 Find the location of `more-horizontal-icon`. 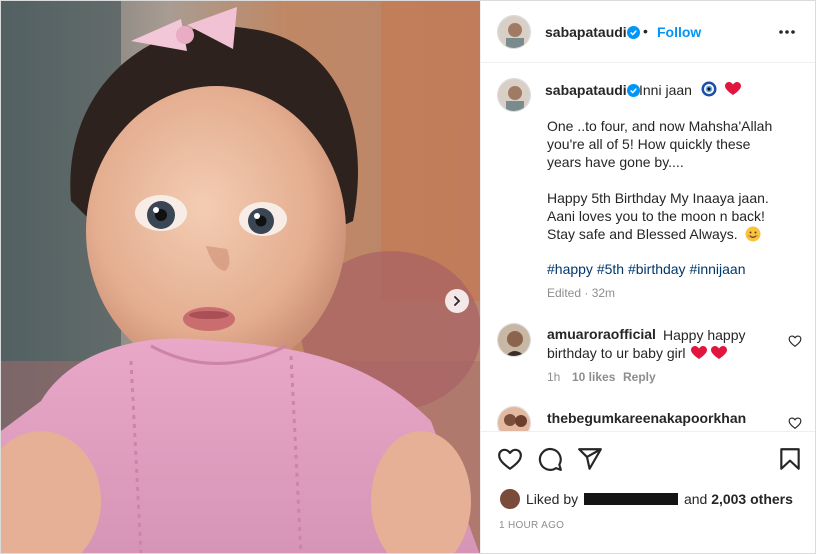

more-horizontal-icon is located at coordinates (787, 32).